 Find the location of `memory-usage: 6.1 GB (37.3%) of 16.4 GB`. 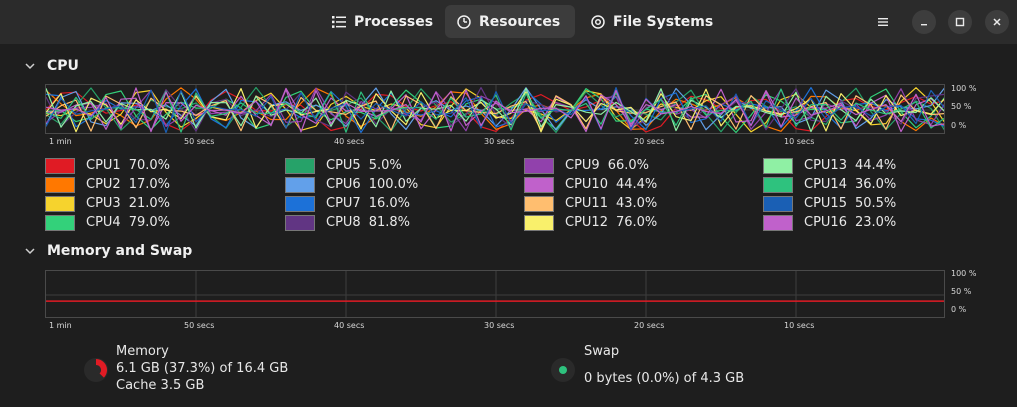

memory-usage: 6.1 GB (37.3%) of 16.4 GB is located at coordinates (202, 368).